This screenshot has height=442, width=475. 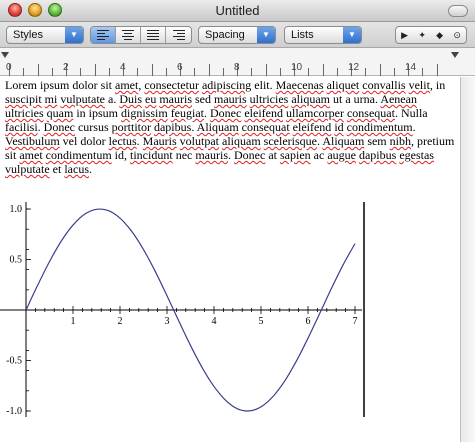 What do you see at coordinates (180, 67) in the screenshot?
I see `ruler-label: 6` at bounding box center [180, 67].